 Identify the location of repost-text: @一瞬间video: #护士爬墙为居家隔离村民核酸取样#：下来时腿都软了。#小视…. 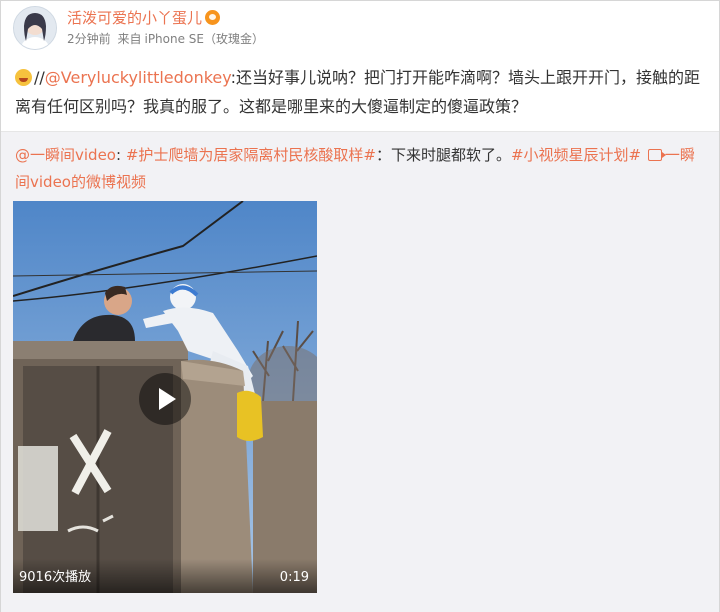
(362, 169).